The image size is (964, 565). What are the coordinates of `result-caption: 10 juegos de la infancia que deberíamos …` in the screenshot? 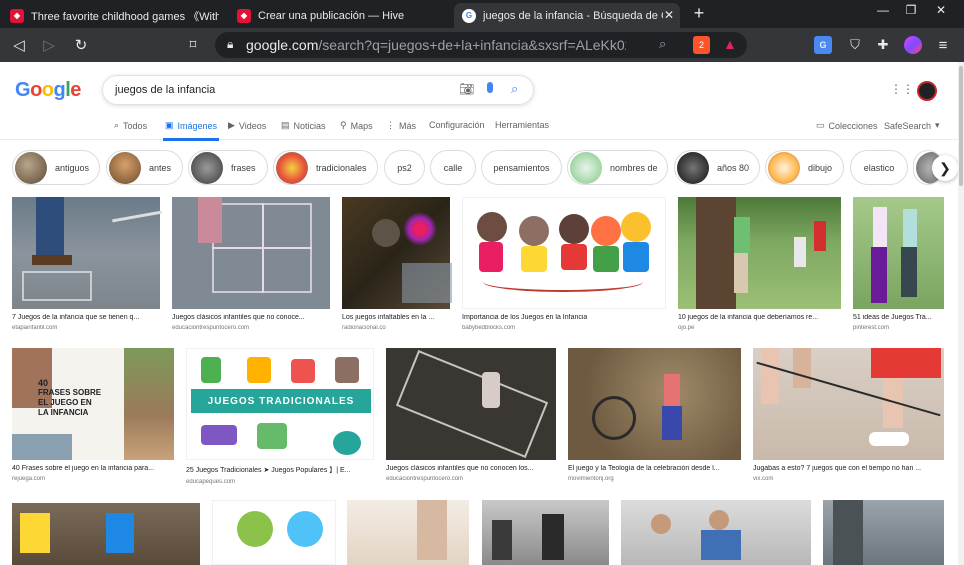 It's located at (759, 317).